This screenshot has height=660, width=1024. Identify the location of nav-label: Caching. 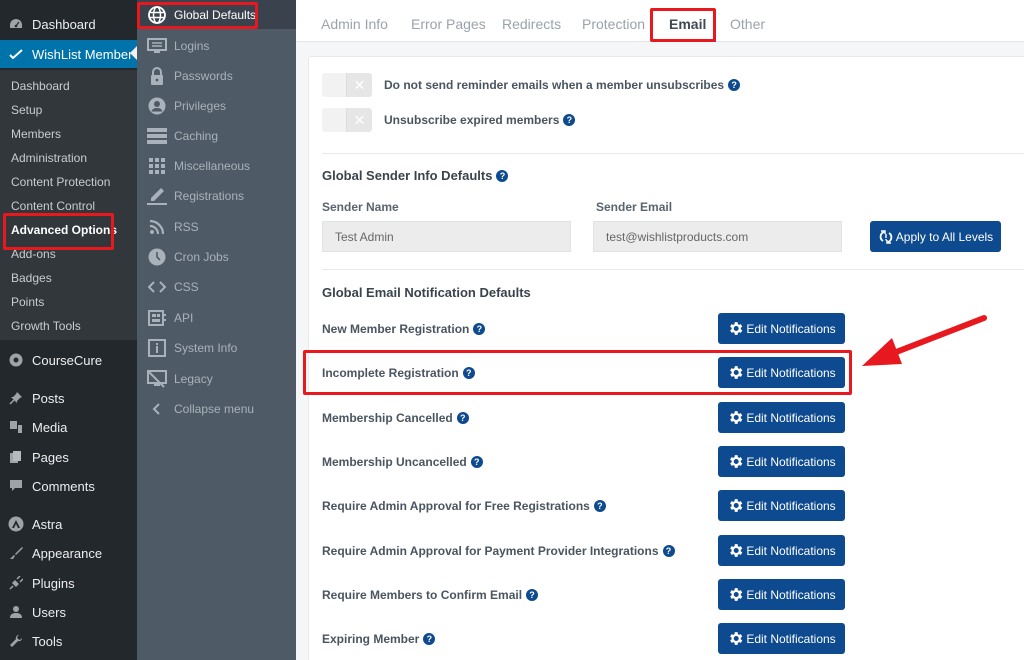
(196, 136).